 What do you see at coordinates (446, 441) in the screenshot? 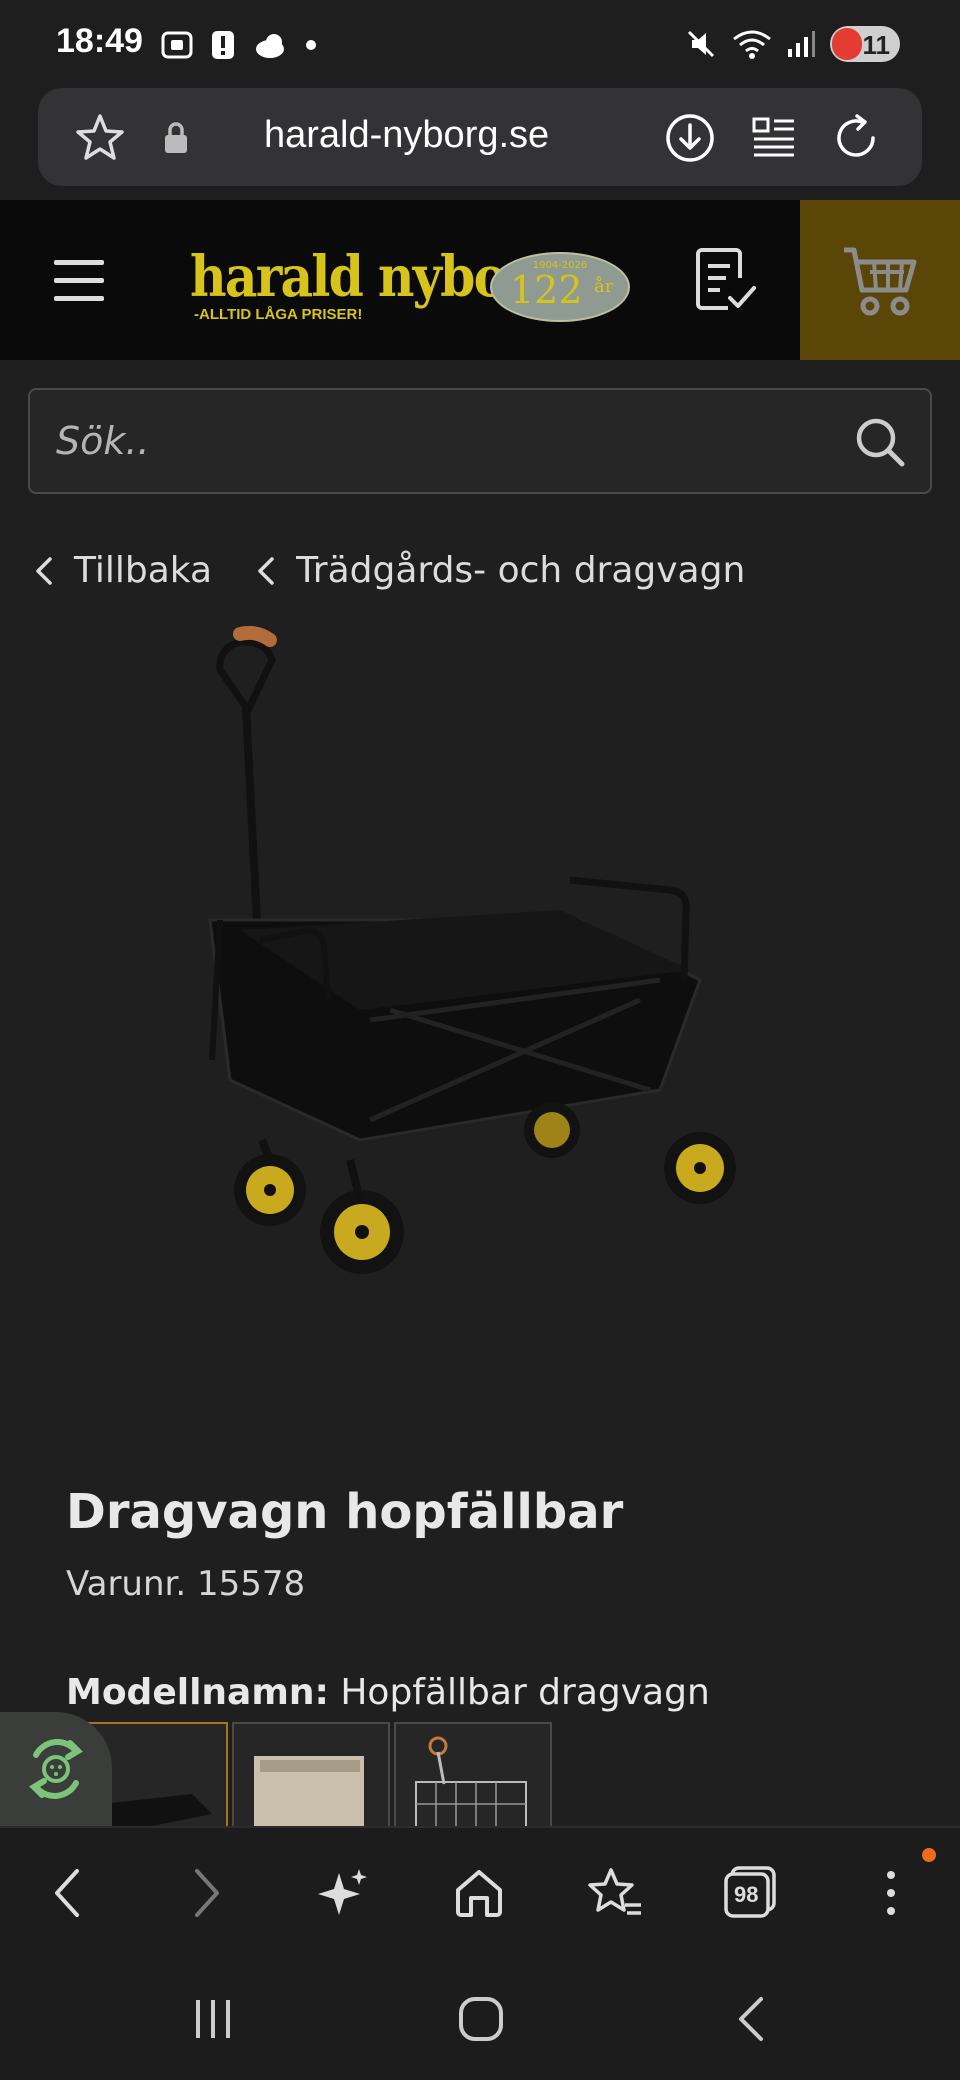
I see `search-input` at bounding box center [446, 441].